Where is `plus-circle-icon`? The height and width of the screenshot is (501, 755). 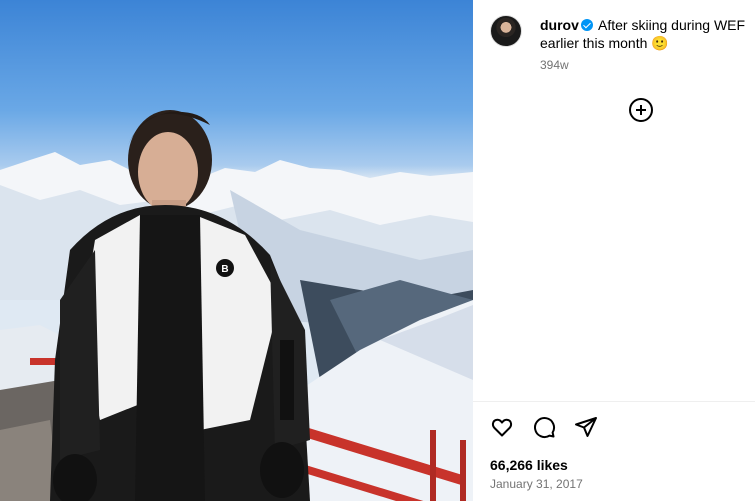
plus-circle-icon is located at coordinates (641, 110).